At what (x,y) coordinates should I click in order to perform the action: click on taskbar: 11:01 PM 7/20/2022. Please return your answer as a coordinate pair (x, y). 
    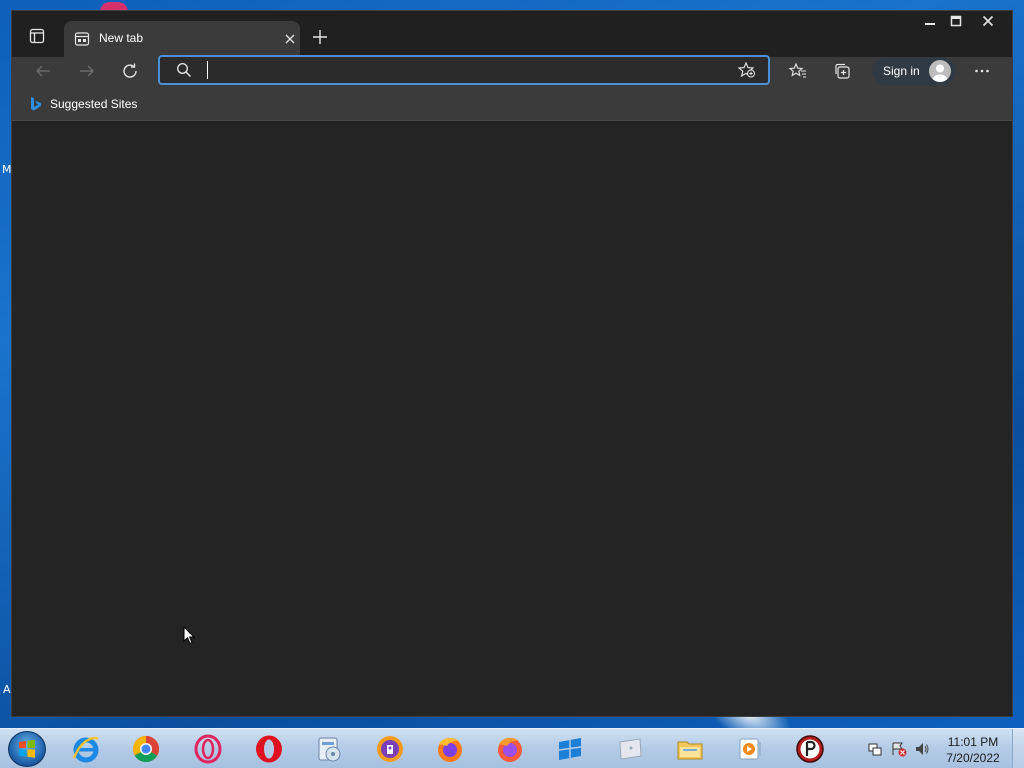
    Looking at the image, I should click on (512, 748).